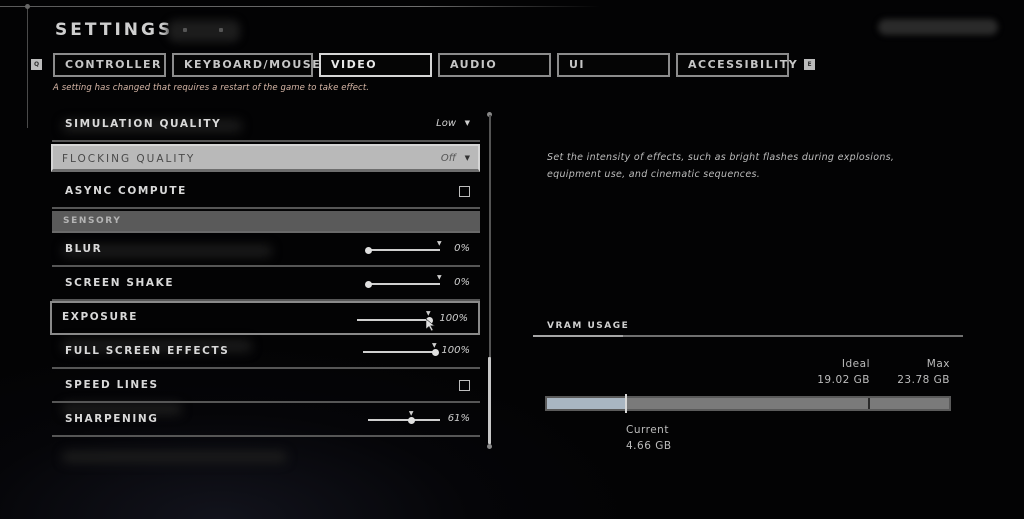 This screenshot has width=1024, height=519. Describe the element at coordinates (588, 326) in the screenshot. I see `vram-usage-title: VRAM USAGE` at that location.